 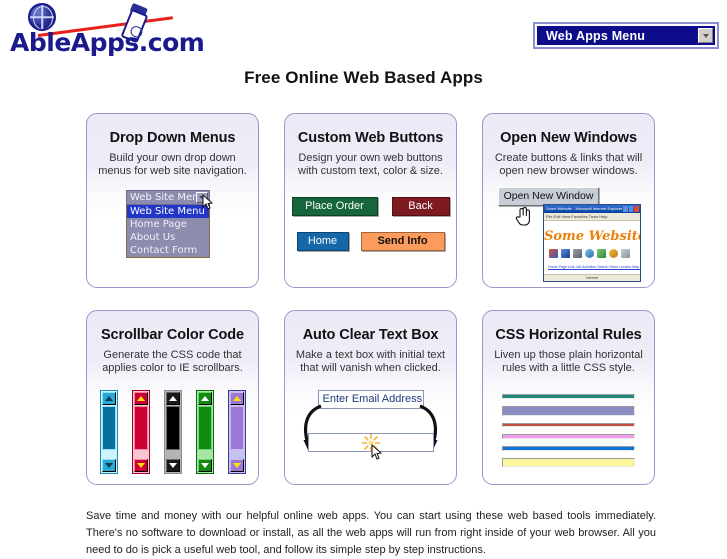 I want to click on demo-horizontal-rules, so click(x=568, y=430).